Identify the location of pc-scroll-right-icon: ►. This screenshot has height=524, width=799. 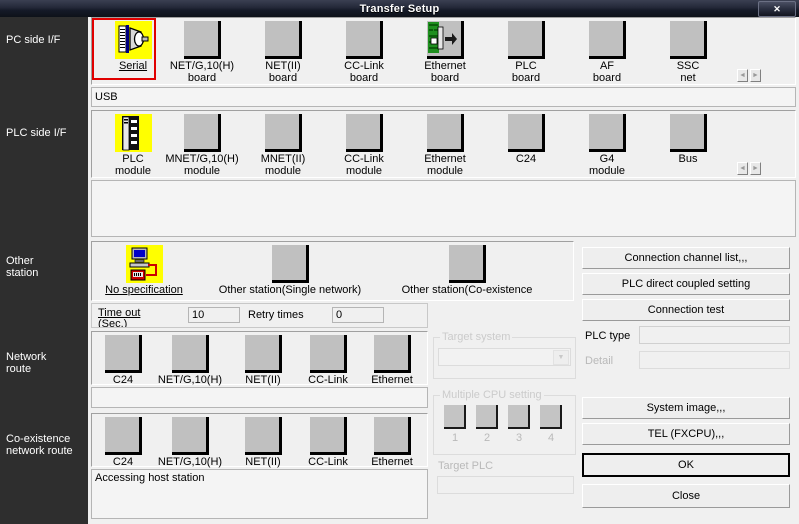
(755, 75).